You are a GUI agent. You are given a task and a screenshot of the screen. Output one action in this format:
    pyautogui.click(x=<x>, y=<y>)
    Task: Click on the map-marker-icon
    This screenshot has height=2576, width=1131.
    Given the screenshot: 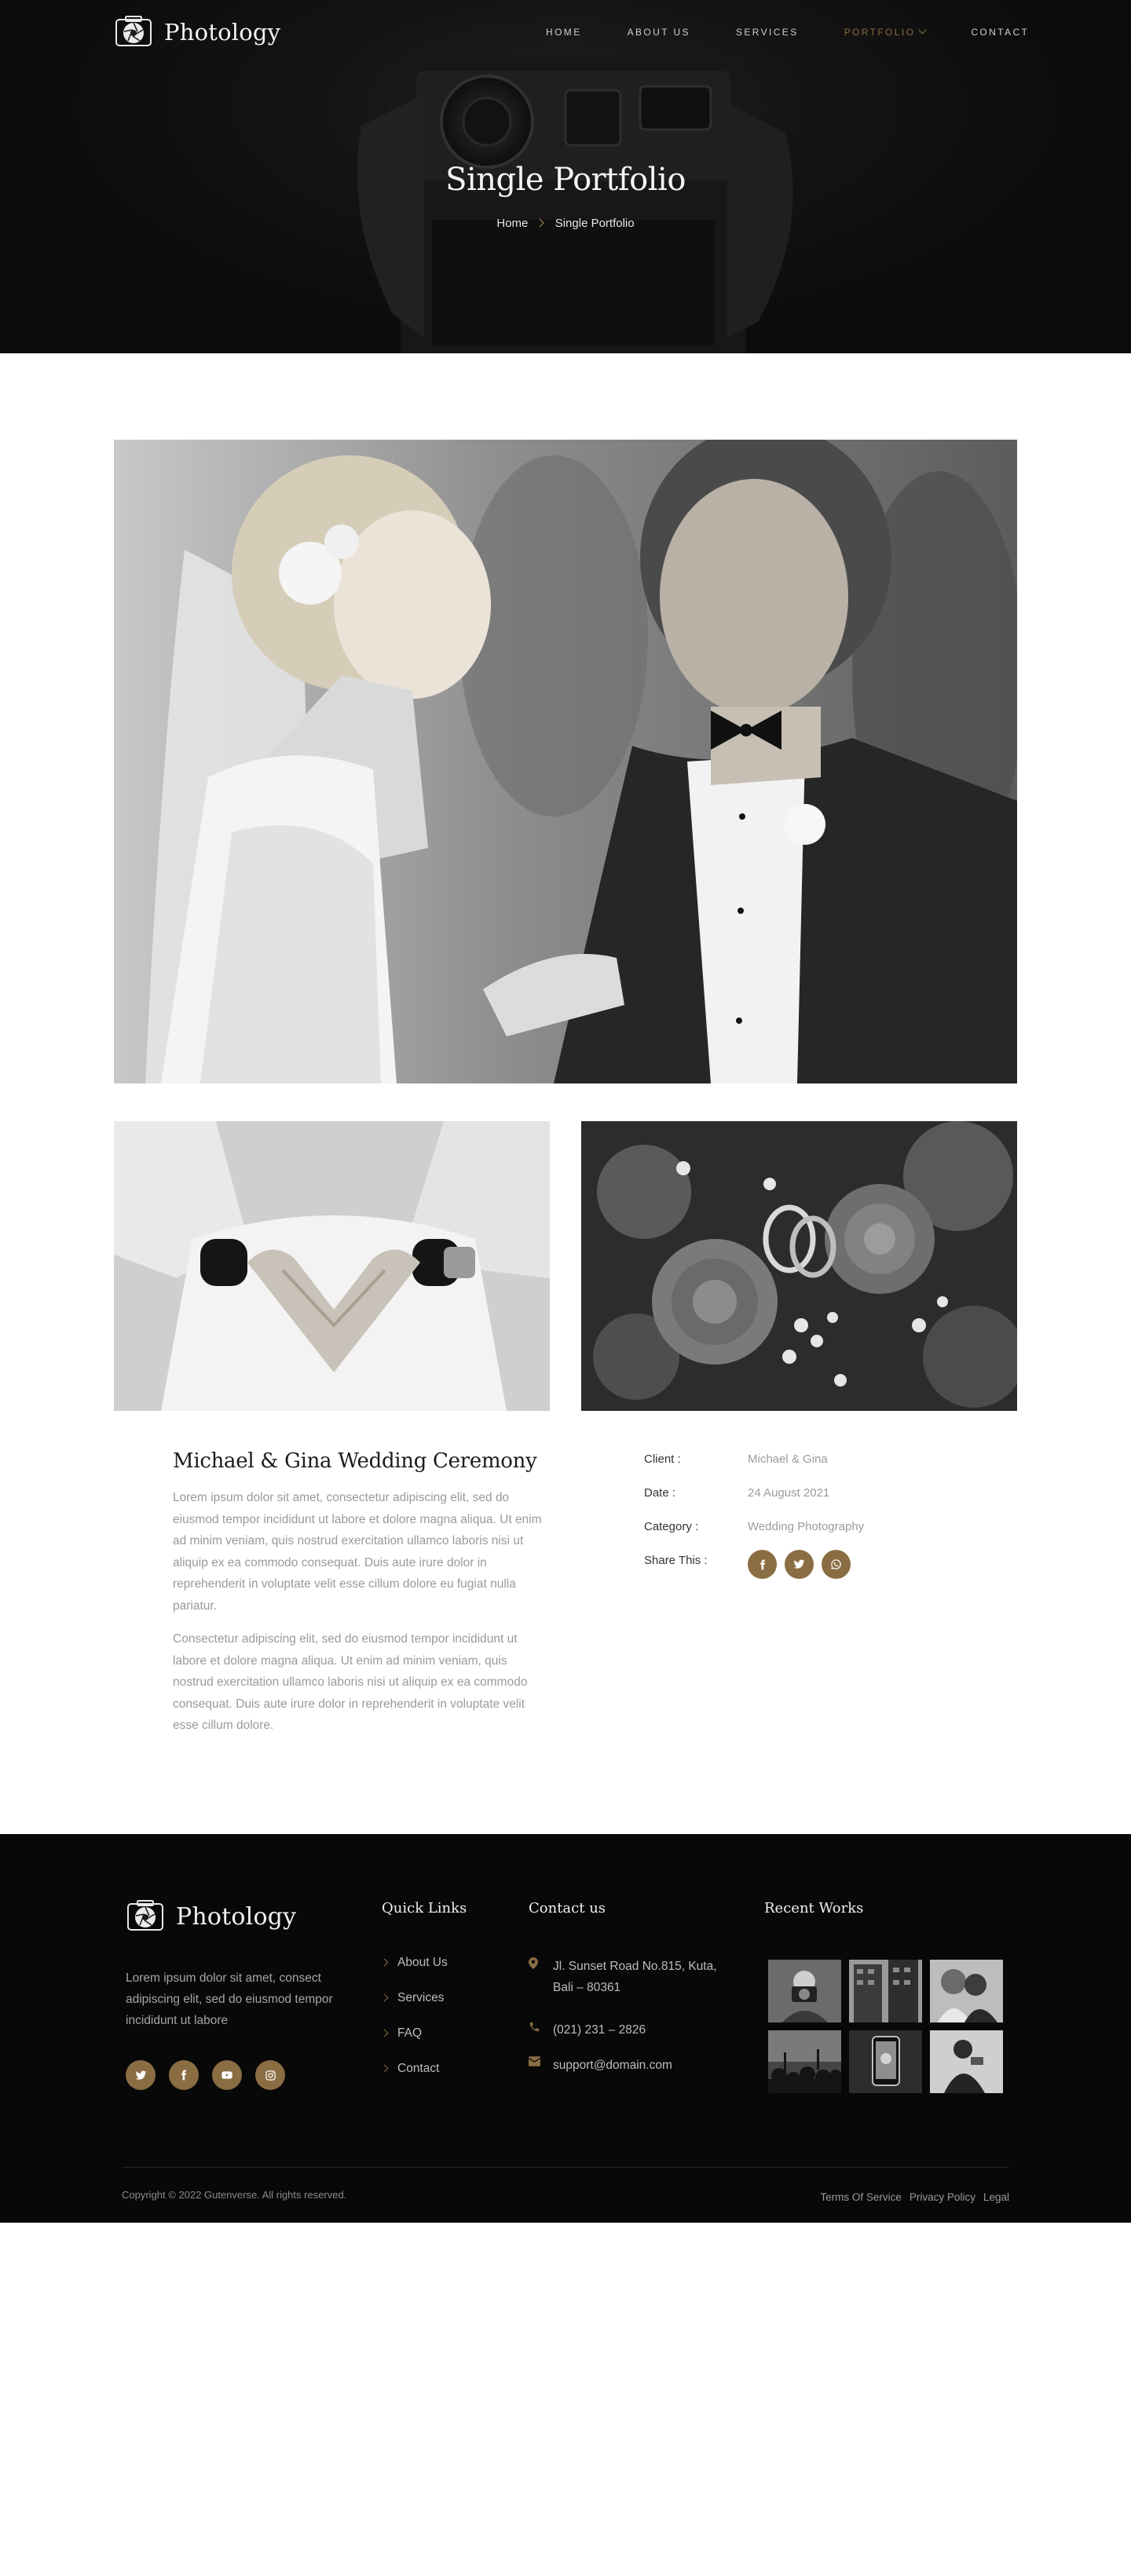 What is the action you would take?
    pyautogui.click(x=533, y=1963)
    